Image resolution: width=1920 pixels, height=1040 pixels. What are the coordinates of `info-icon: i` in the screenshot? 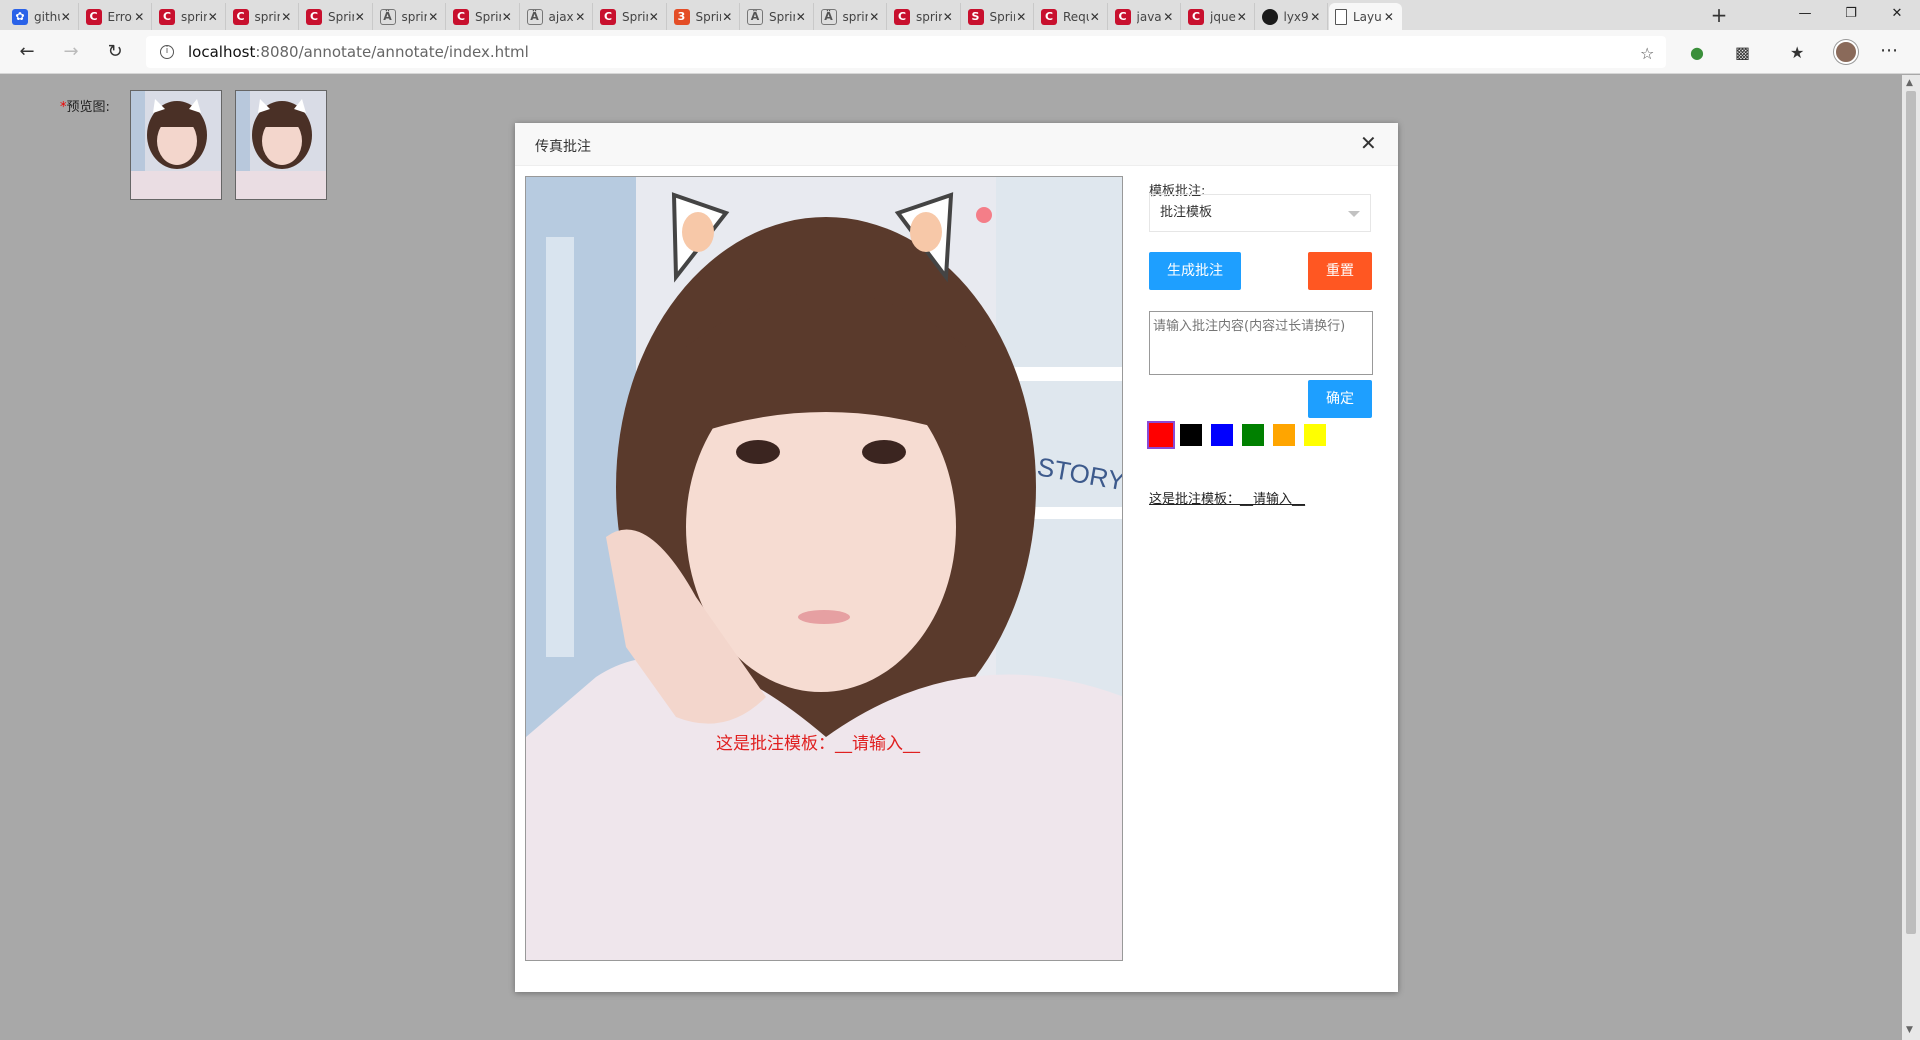 It's located at (167, 52).